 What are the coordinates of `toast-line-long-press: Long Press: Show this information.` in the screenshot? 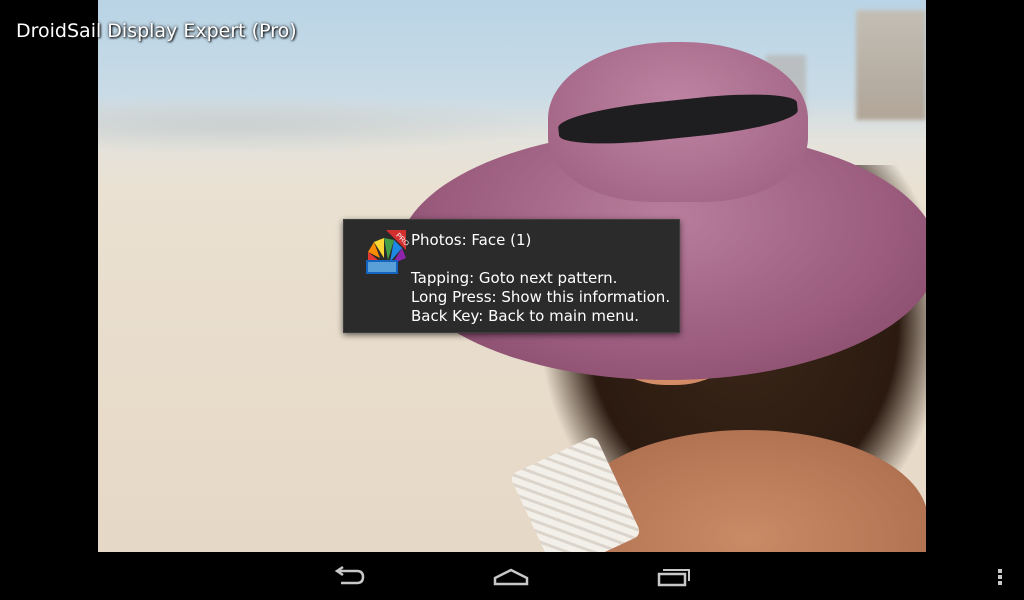 It's located at (541, 297).